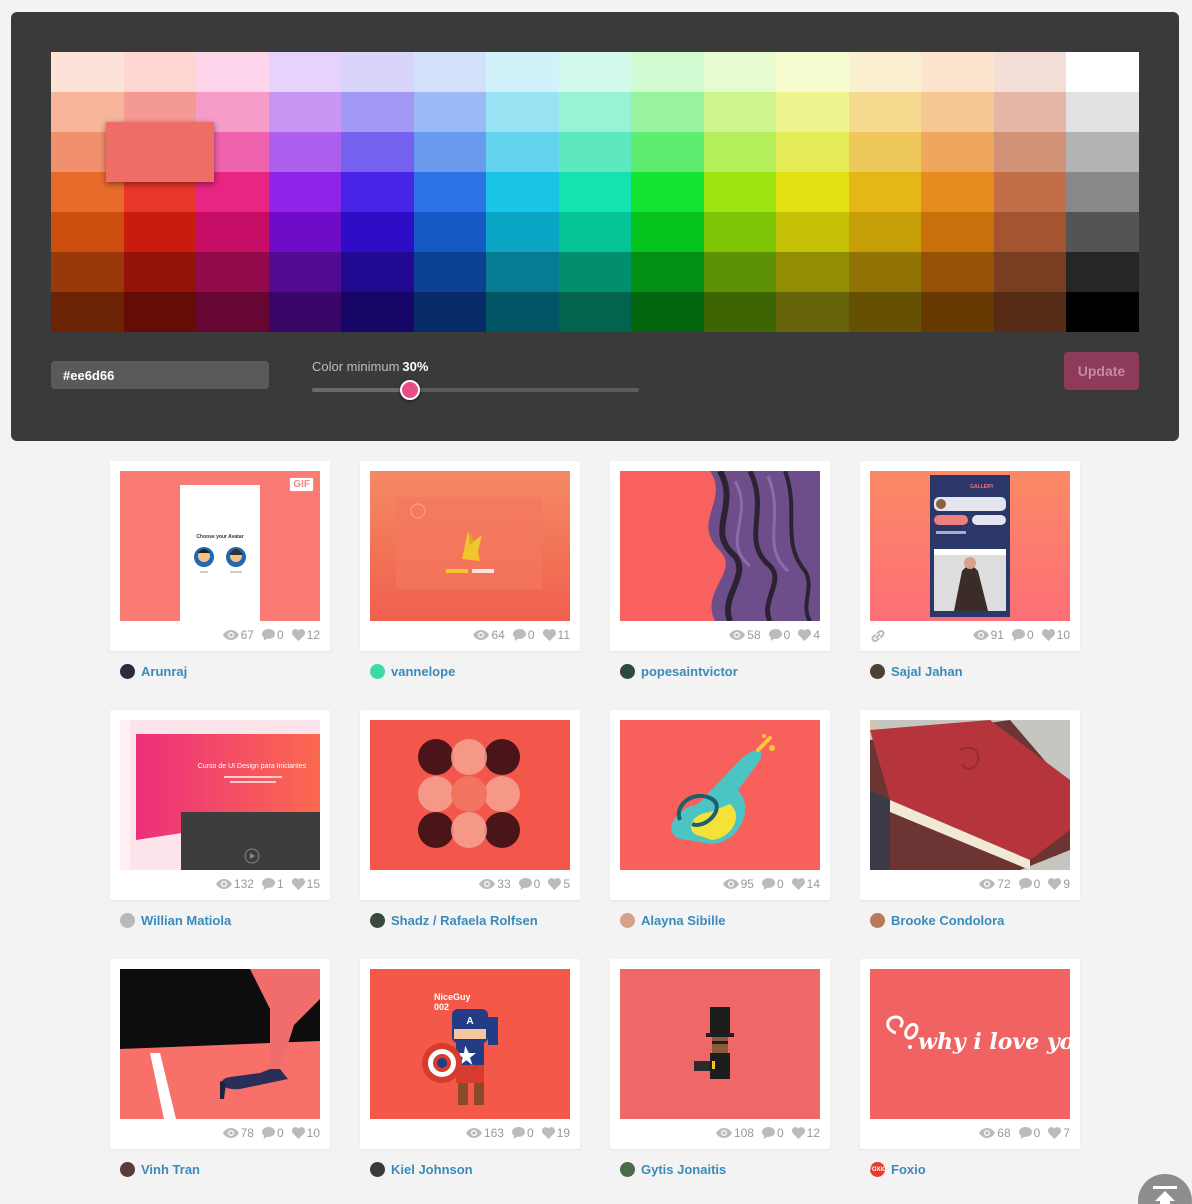 This screenshot has height=1204, width=1192. What do you see at coordinates (970, 1169) in the screenshot?
I see `shot-author: FOXIO Foxio` at bounding box center [970, 1169].